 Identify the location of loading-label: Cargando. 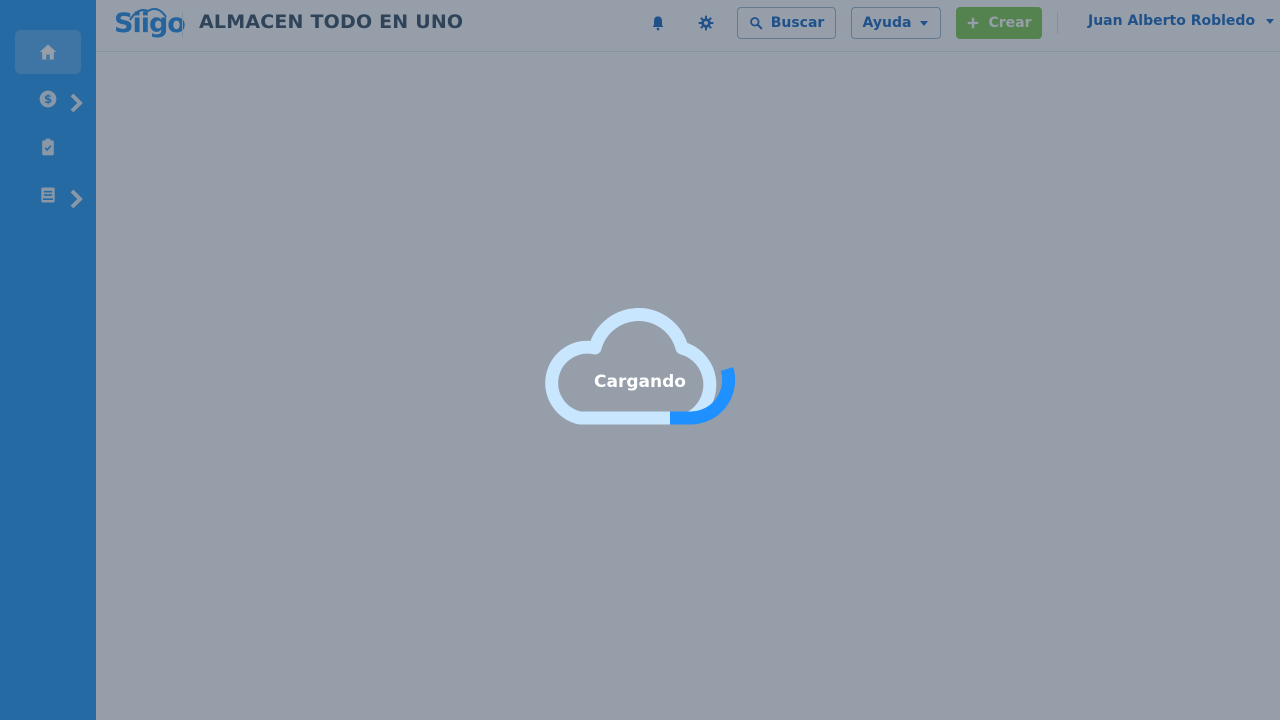
(640, 382).